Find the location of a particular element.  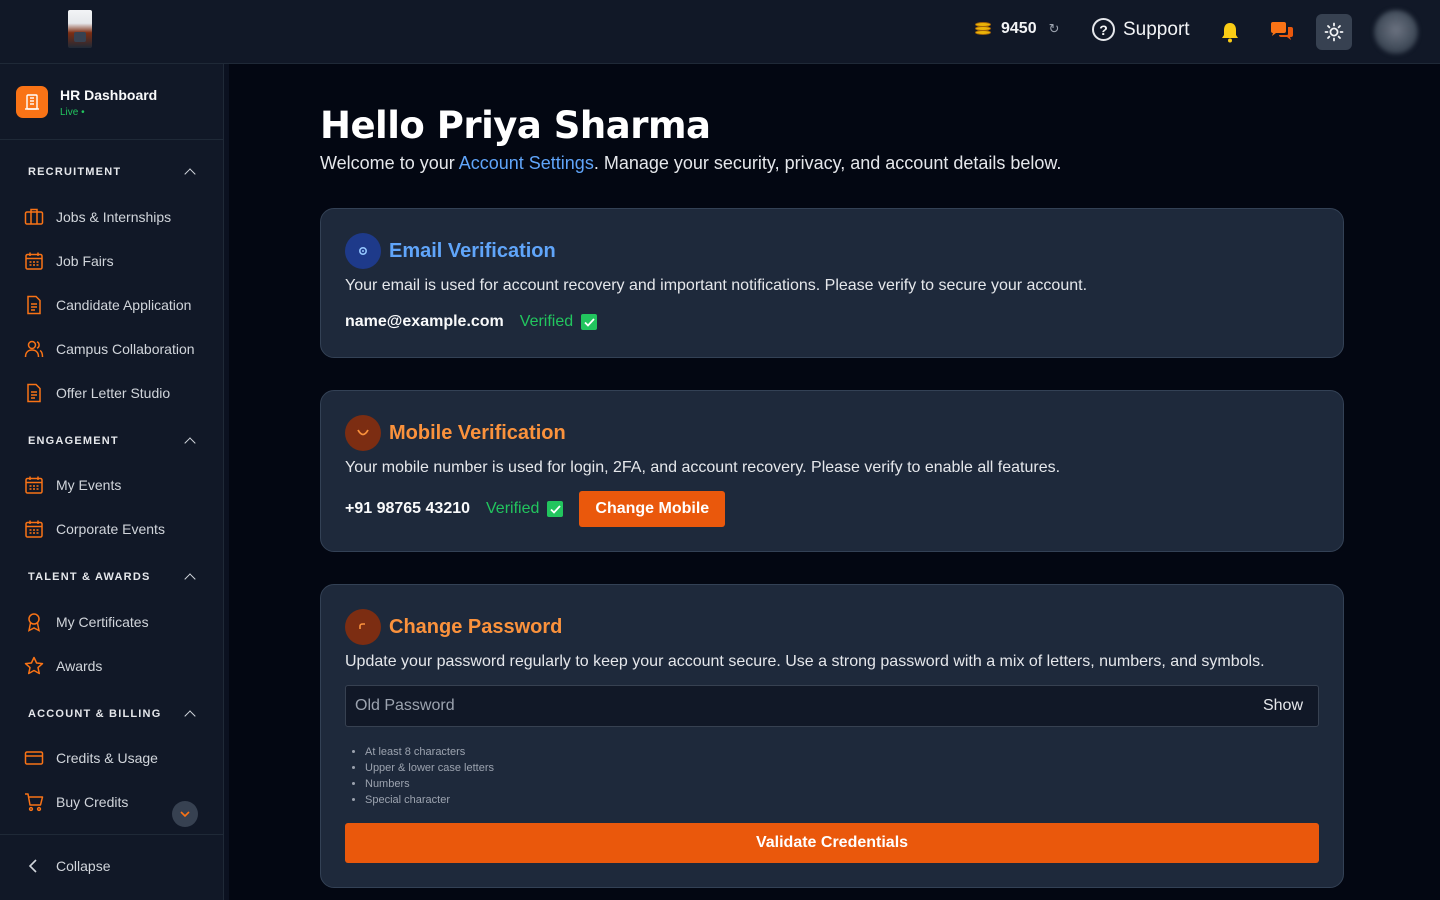

theme-toggle-button is located at coordinates (1334, 32).